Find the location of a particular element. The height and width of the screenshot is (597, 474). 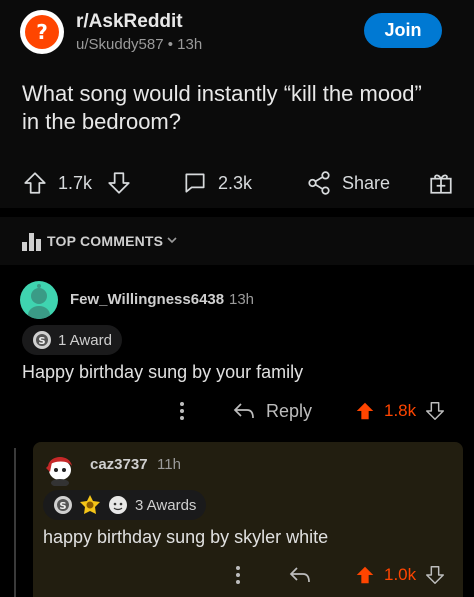

top-sort-icon is located at coordinates (31, 242).